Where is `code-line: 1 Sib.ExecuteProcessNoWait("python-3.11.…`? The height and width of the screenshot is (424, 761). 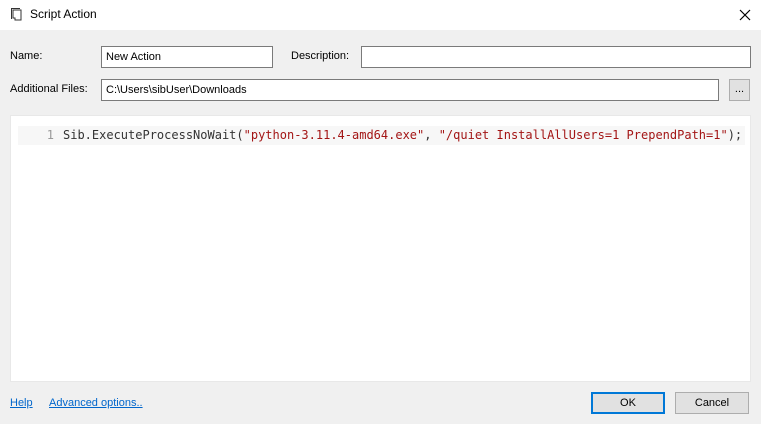
code-line: 1 Sib.ExecuteProcessNoWait("python-3.11.… is located at coordinates (381, 135).